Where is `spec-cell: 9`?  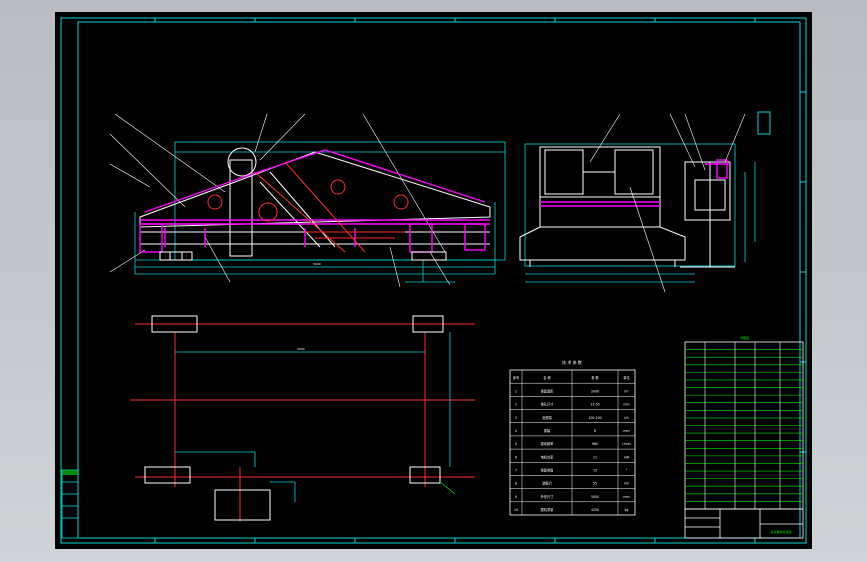
spec-cell: 9 is located at coordinates (516, 497).